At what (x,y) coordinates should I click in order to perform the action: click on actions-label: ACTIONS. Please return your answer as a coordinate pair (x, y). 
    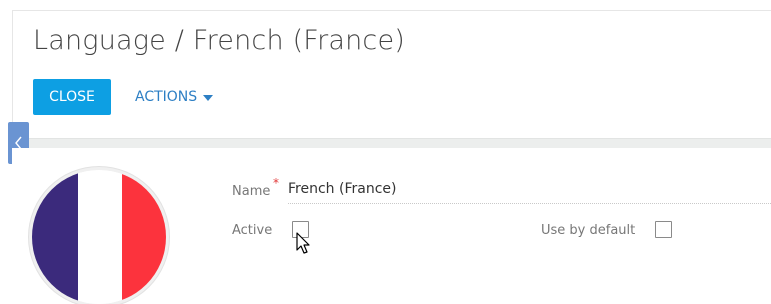
    Looking at the image, I should click on (166, 97).